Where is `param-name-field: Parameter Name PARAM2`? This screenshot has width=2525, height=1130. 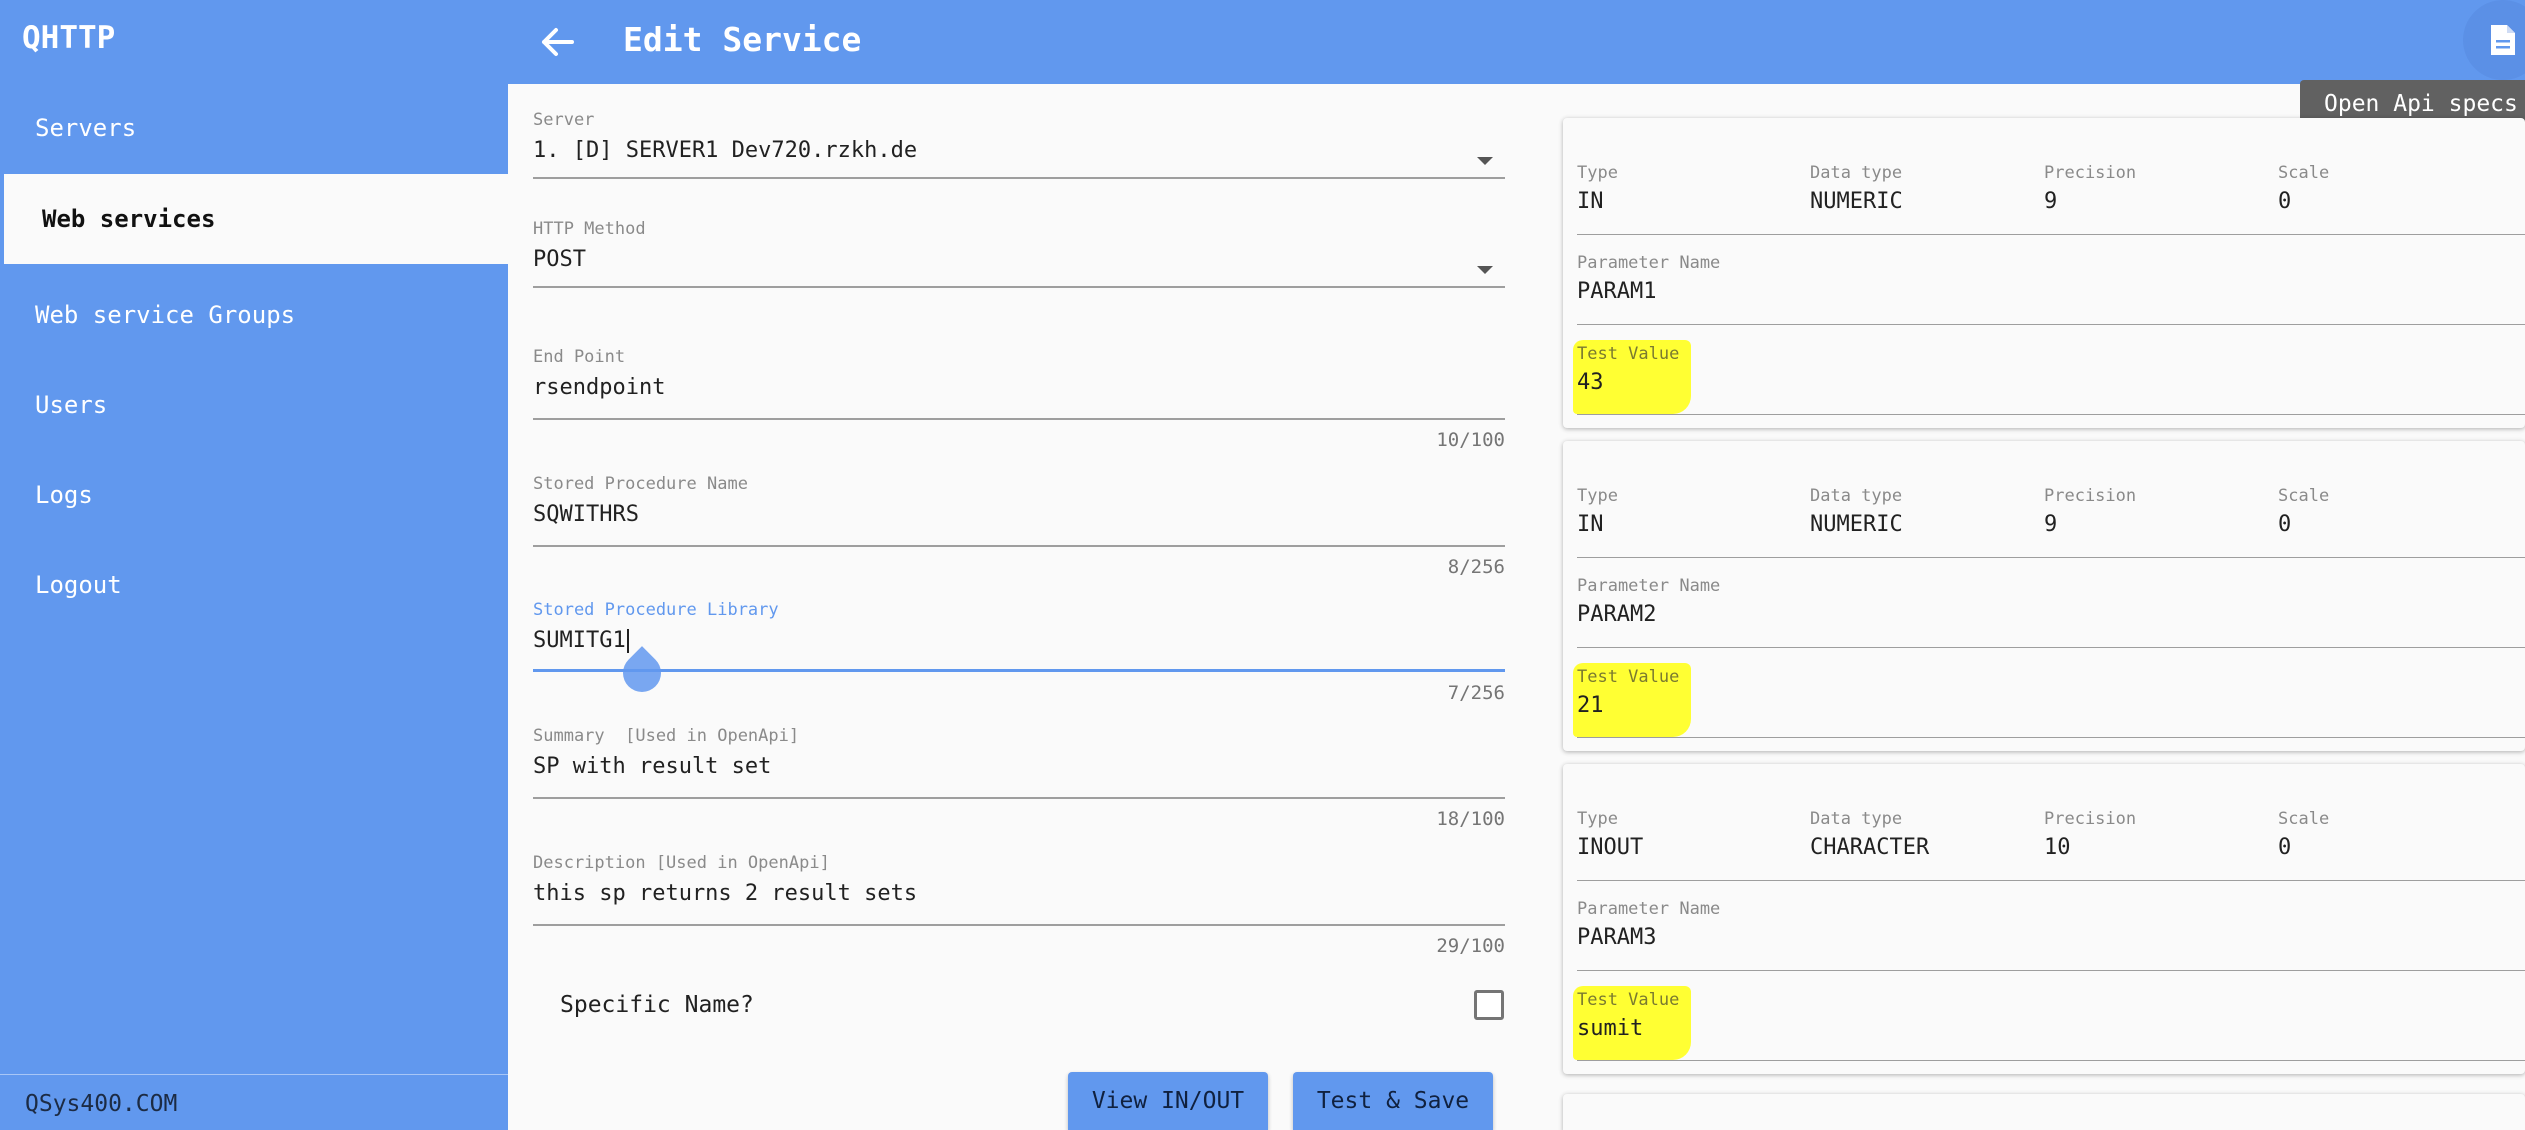 param-name-field: Parameter Name PARAM2 is located at coordinates (2042, 601).